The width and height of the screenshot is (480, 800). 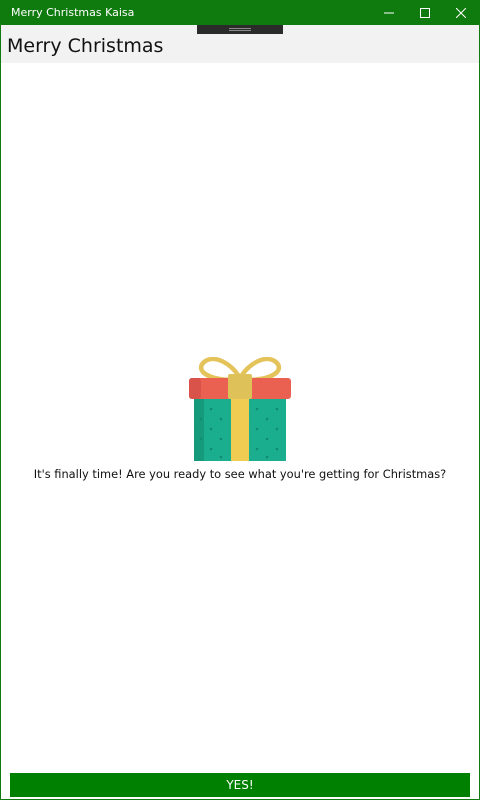 I want to click on close-icon, so click(x=461, y=13).